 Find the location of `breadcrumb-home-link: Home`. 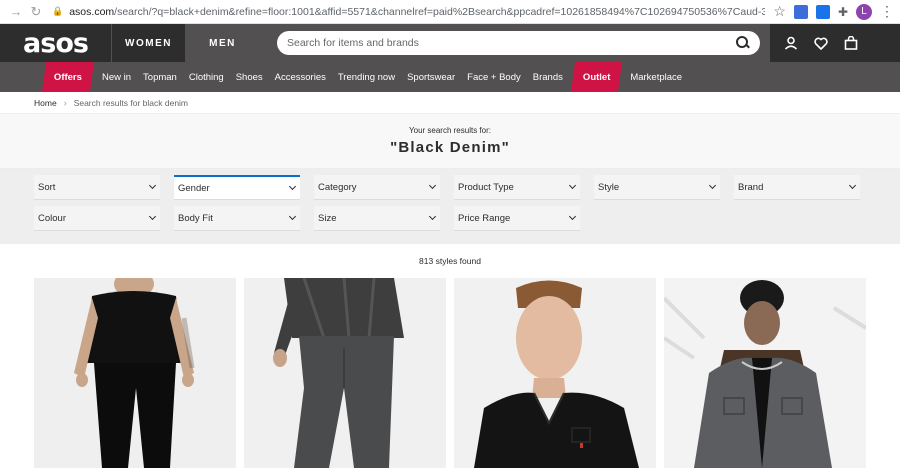

breadcrumb-home-link: Home is located at coordinates (45, 103).